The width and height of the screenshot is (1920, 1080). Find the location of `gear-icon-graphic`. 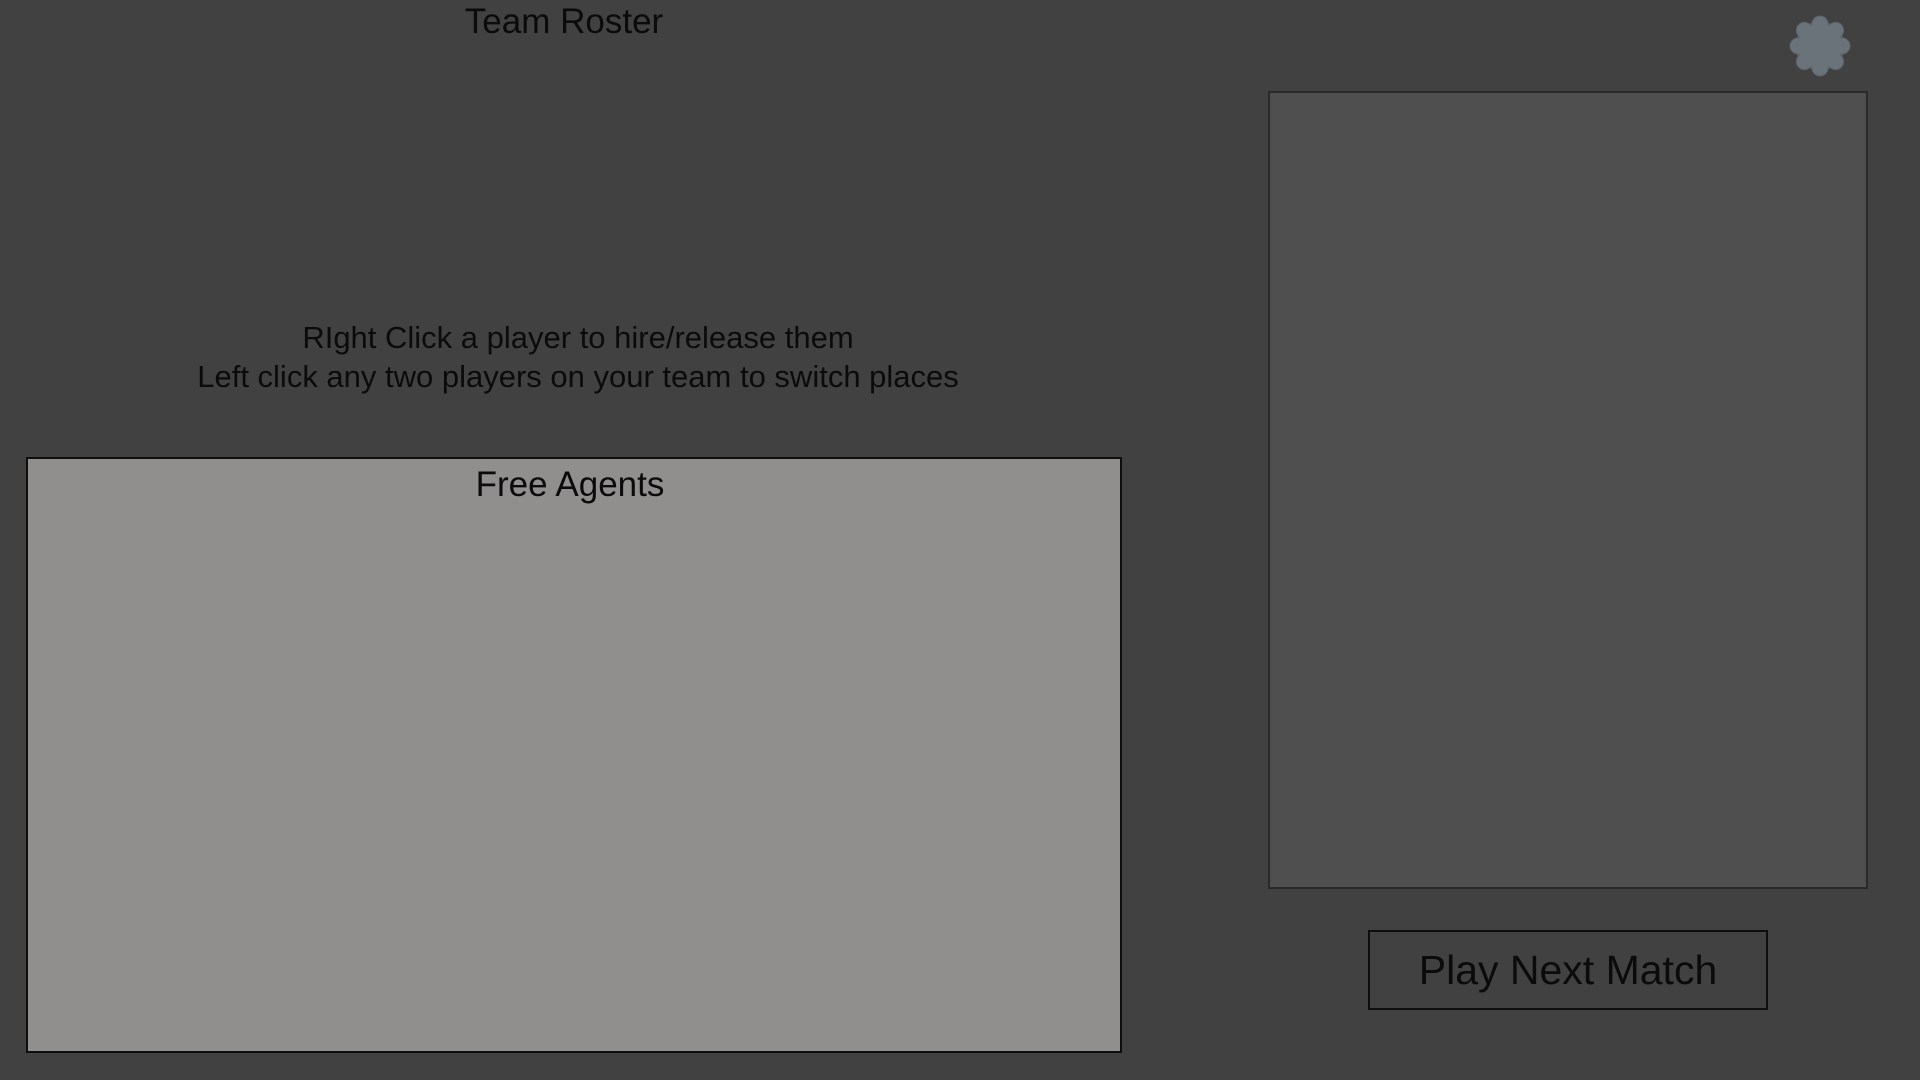

gear-icon-graphic is located at coordinates (1820, 46).